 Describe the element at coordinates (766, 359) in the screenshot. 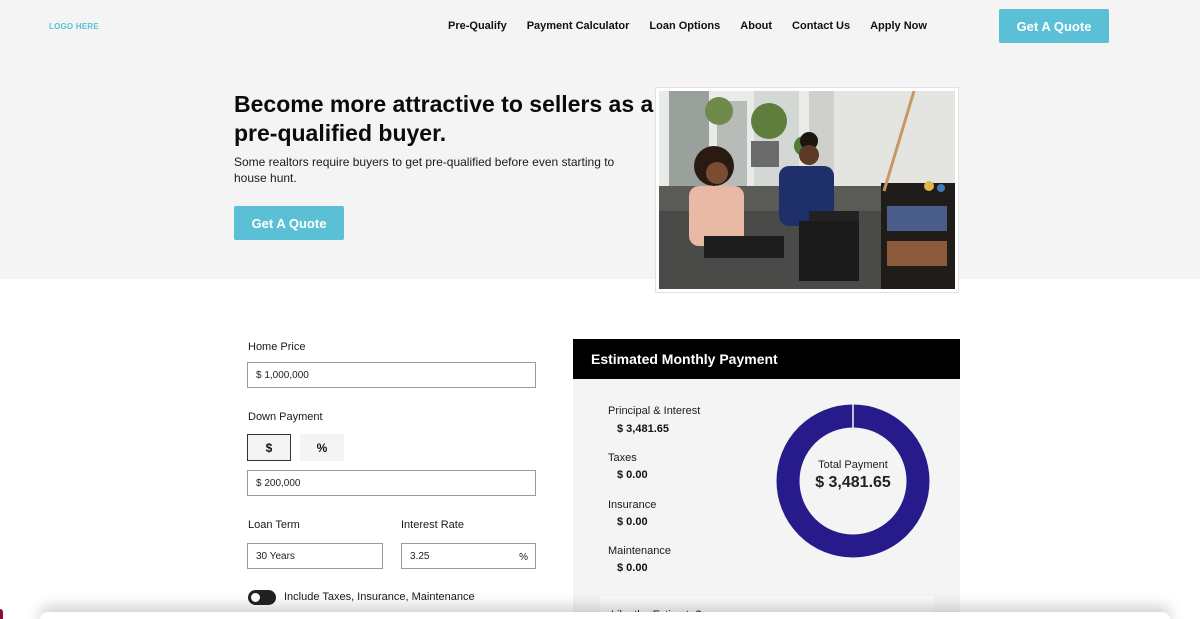

I see `results-header: Estimated Monthly Payment` at that location.